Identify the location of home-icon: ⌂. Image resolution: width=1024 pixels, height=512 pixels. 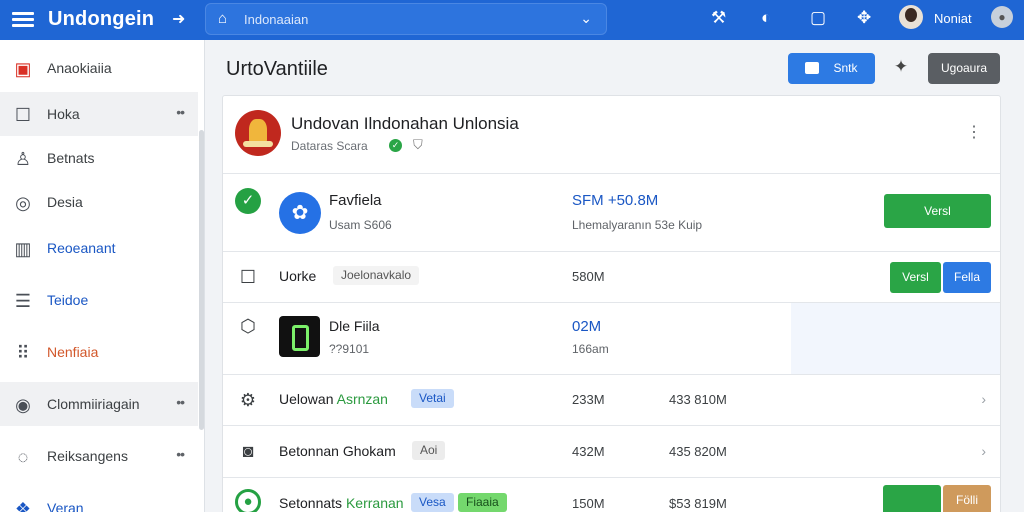
(223, 18).